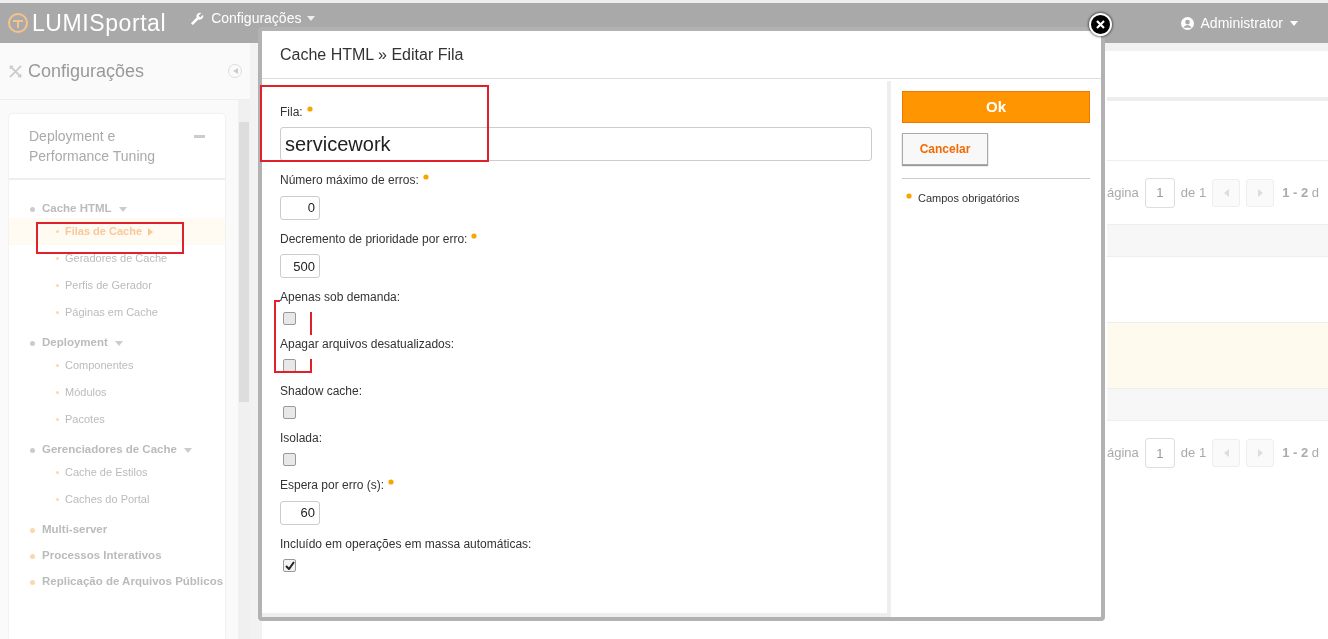 Image resolution: width=1328 pixels, height=639 pixels. What do you see at coordinates (102, 556) in the screenshot?
I see `sidebar-item: Processos Interativos` at bounding box center [102, 556].